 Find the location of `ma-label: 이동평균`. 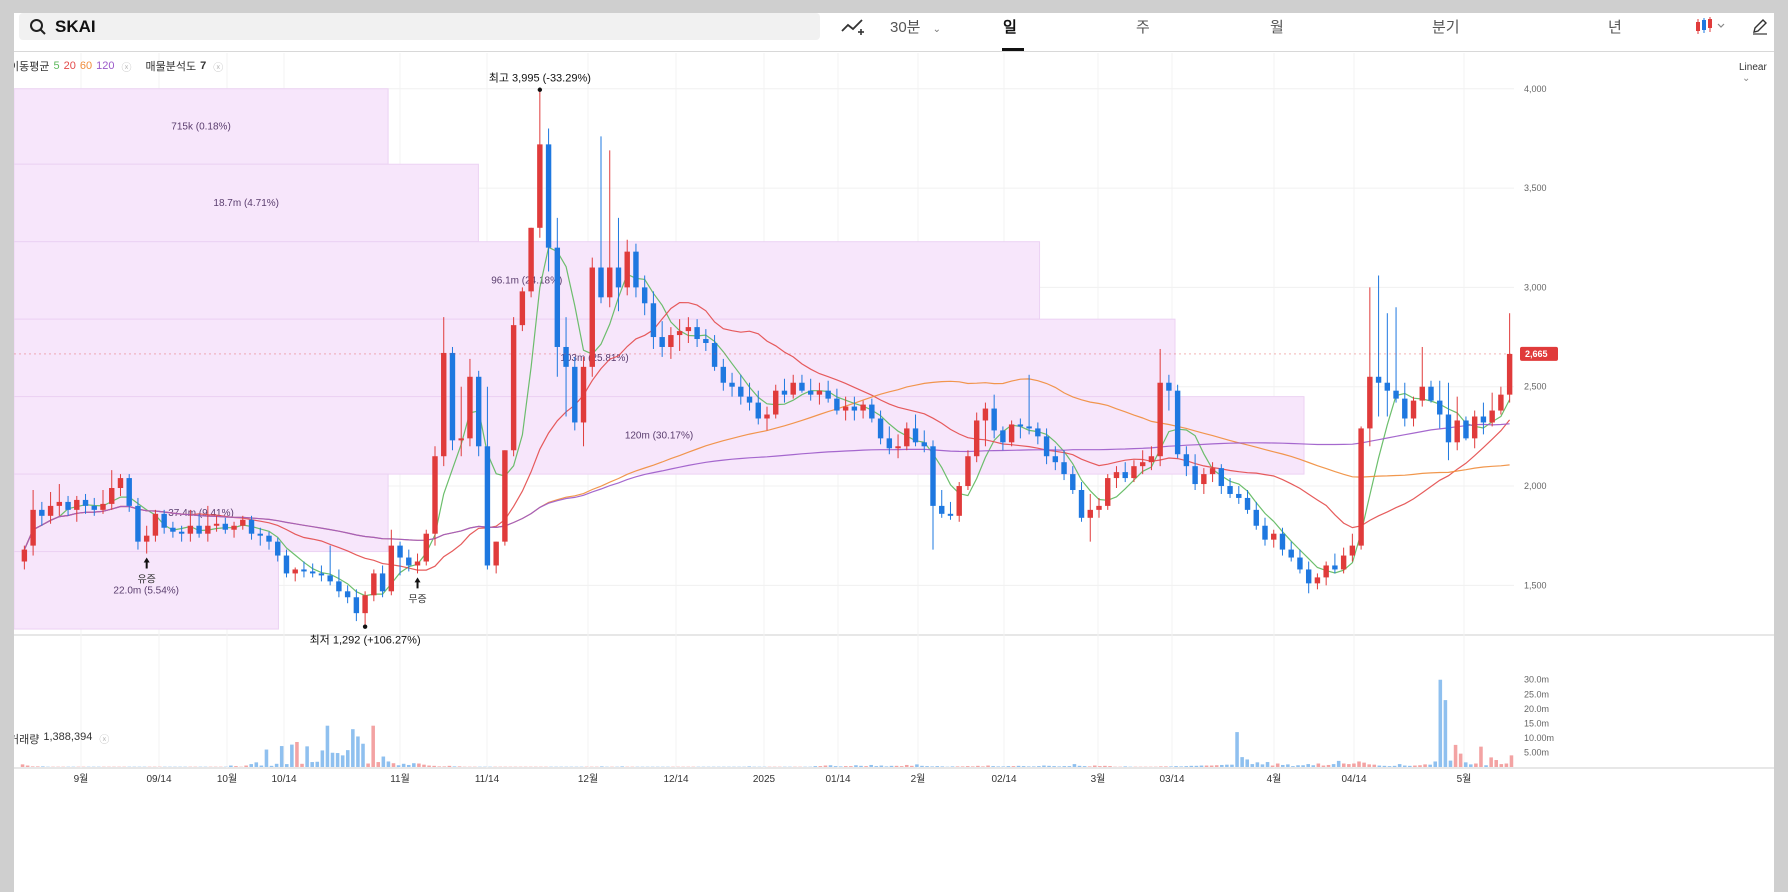

ma-label: 이동평균 is located at coordinates (31, 66).